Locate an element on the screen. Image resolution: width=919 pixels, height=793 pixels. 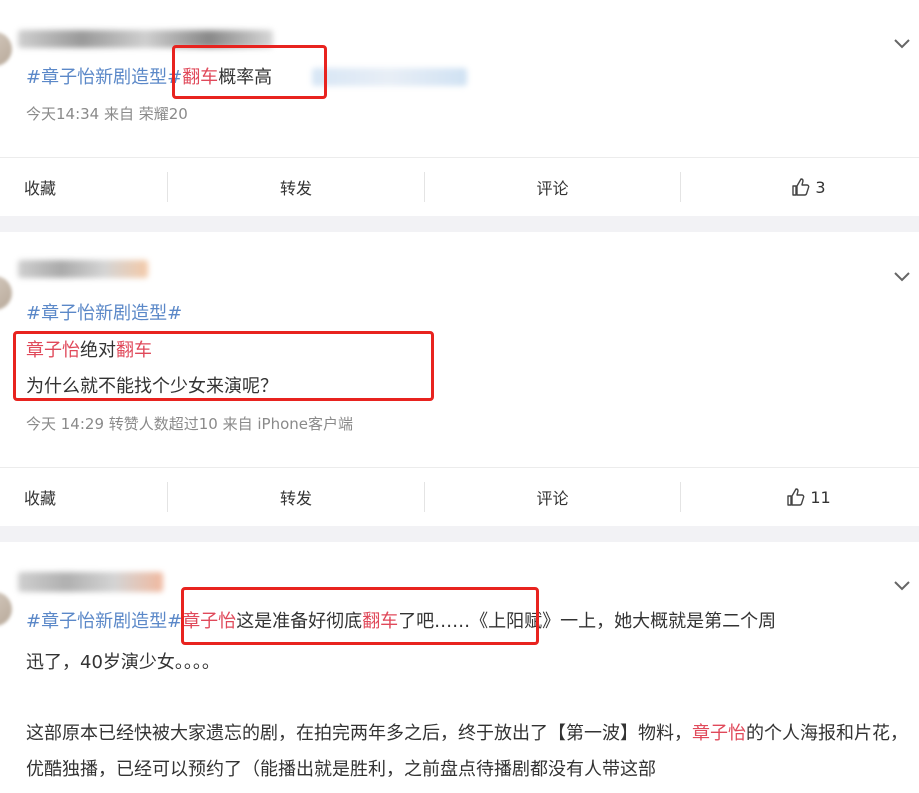
post-text-line2: 为什么就不能找个少女来演呢？ is located at coordinates (152, 386).